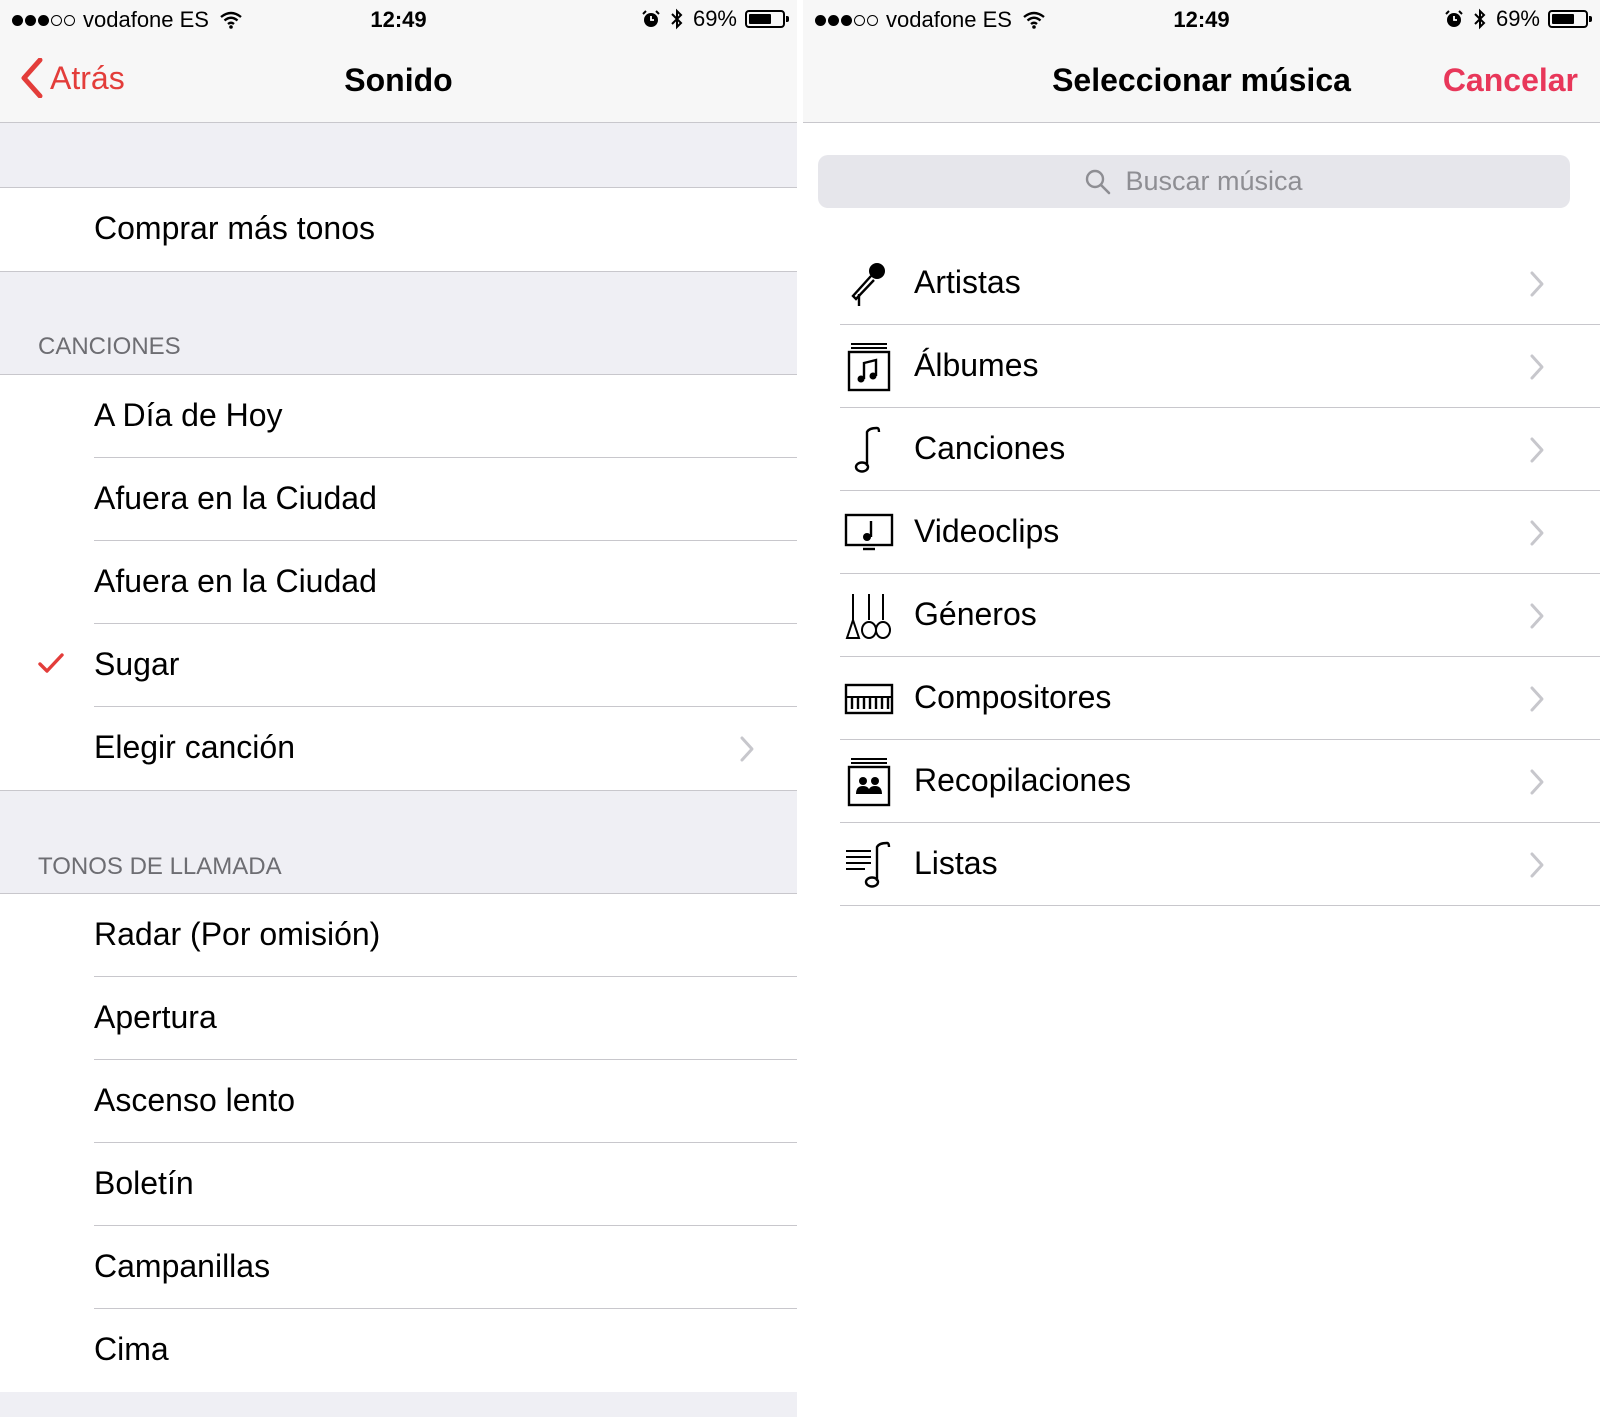 This screenshot has width=1600, height=1417. What do you see at coordinates (195, 1100) in the screenshot?
I see `ringtone-label: Ascenso lento` at bounding box center [195, 1100].